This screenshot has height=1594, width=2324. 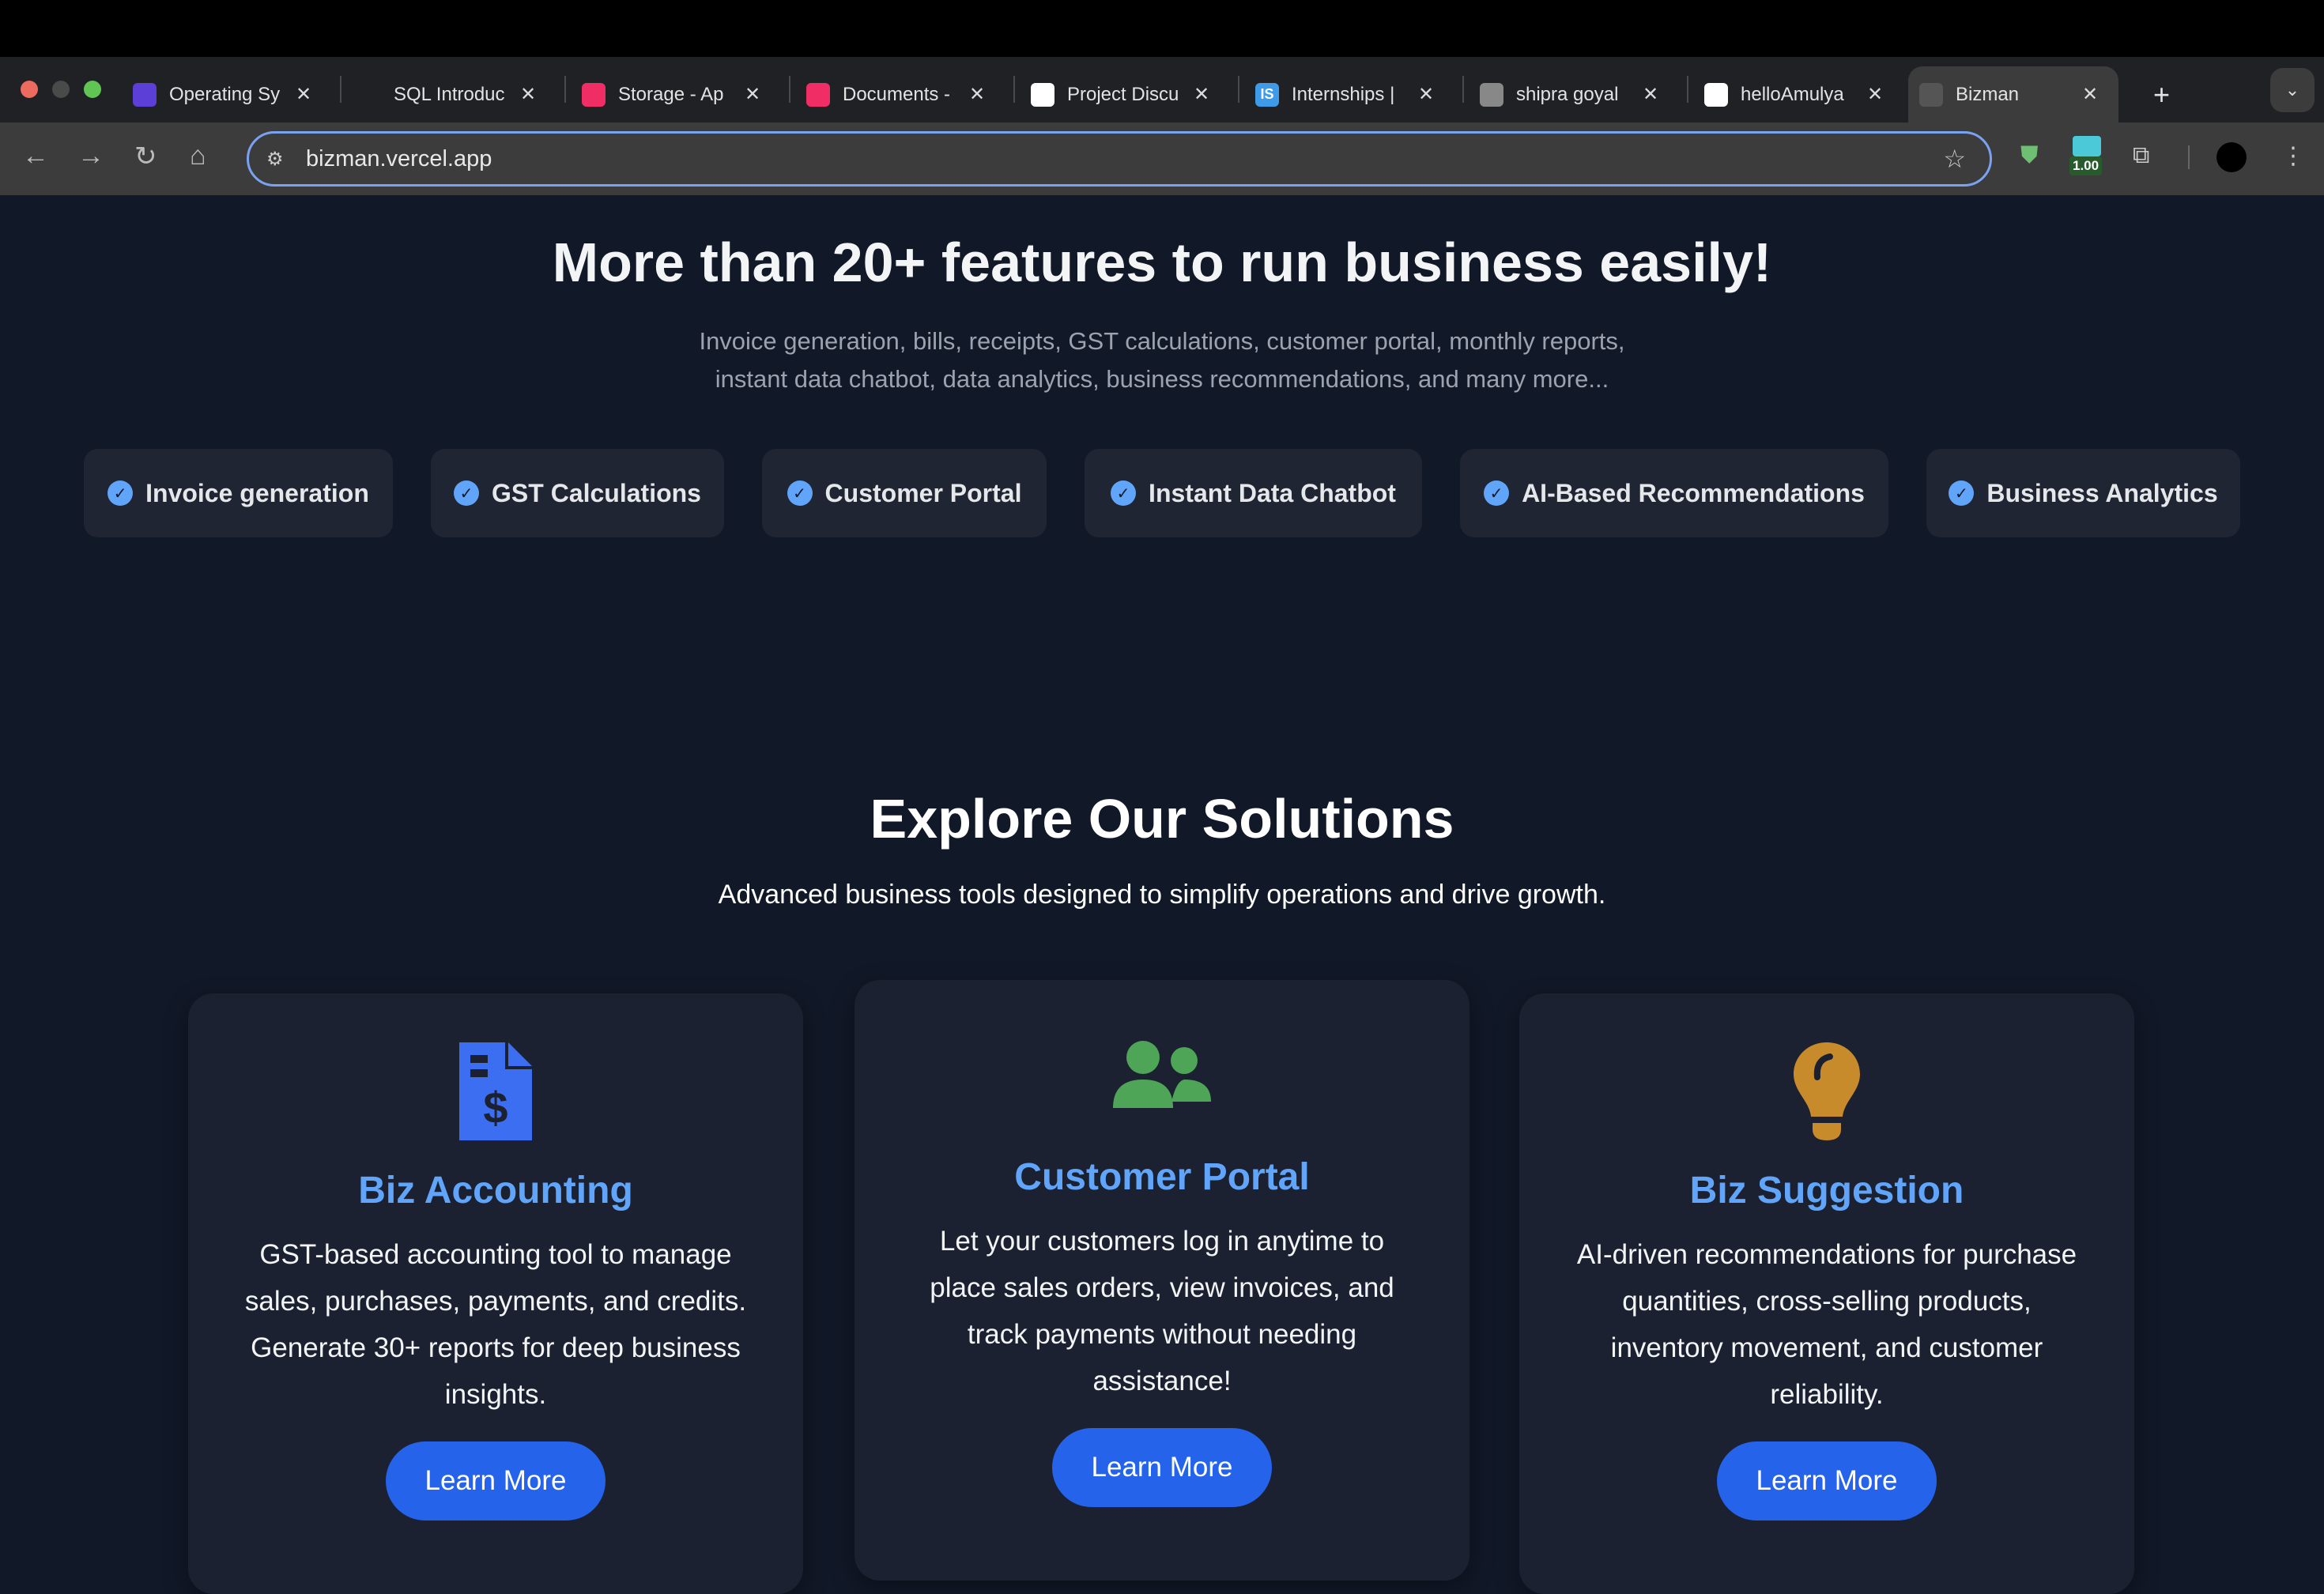 I want to click on tab-title: Operating Sy, so click(x=224, y=94).